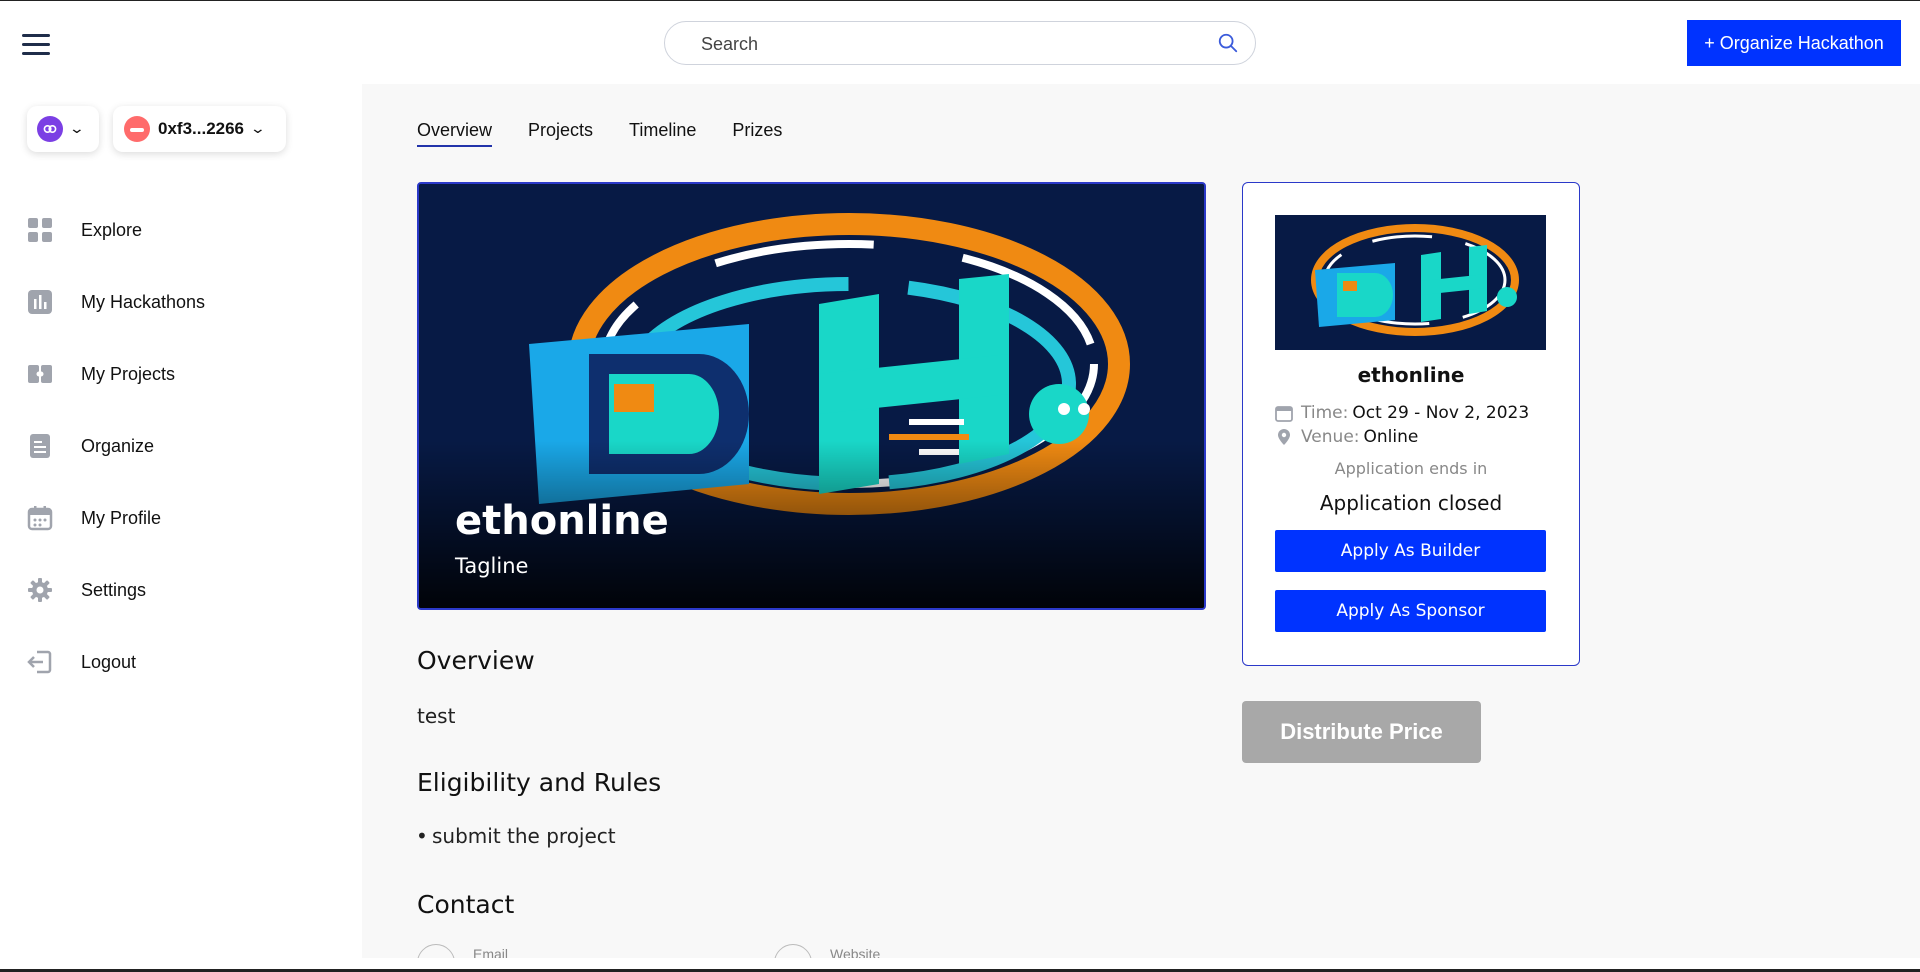 Image resolution: width=1920 pixels, height=972 pixels. Describe the element at coordinates (951, 44) in the screenshot. I see `search-input` at that location.